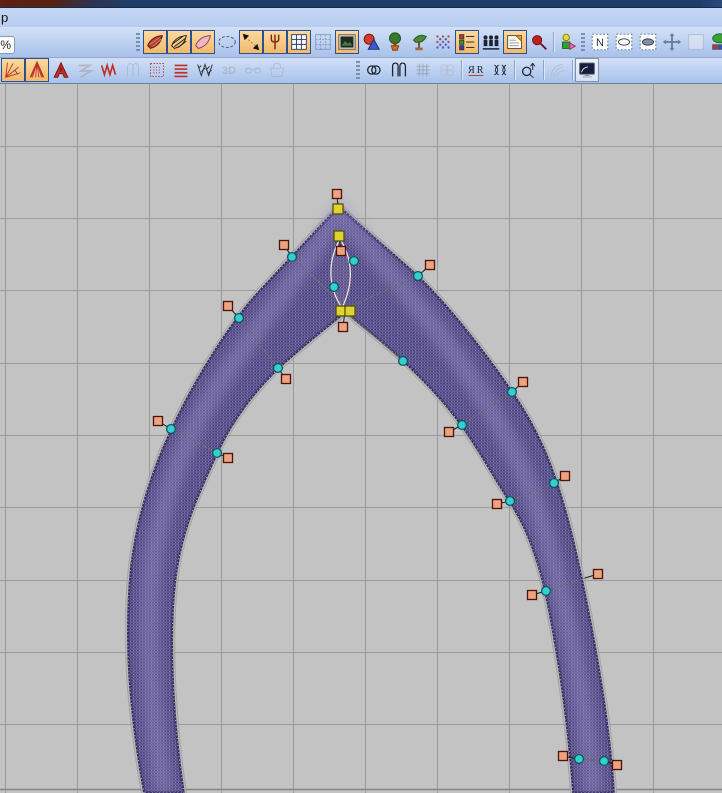  What do you see at coordinates (443, 42) in the screenshot?
I see `dot-grid-icon` at bounding box center [443, 42].